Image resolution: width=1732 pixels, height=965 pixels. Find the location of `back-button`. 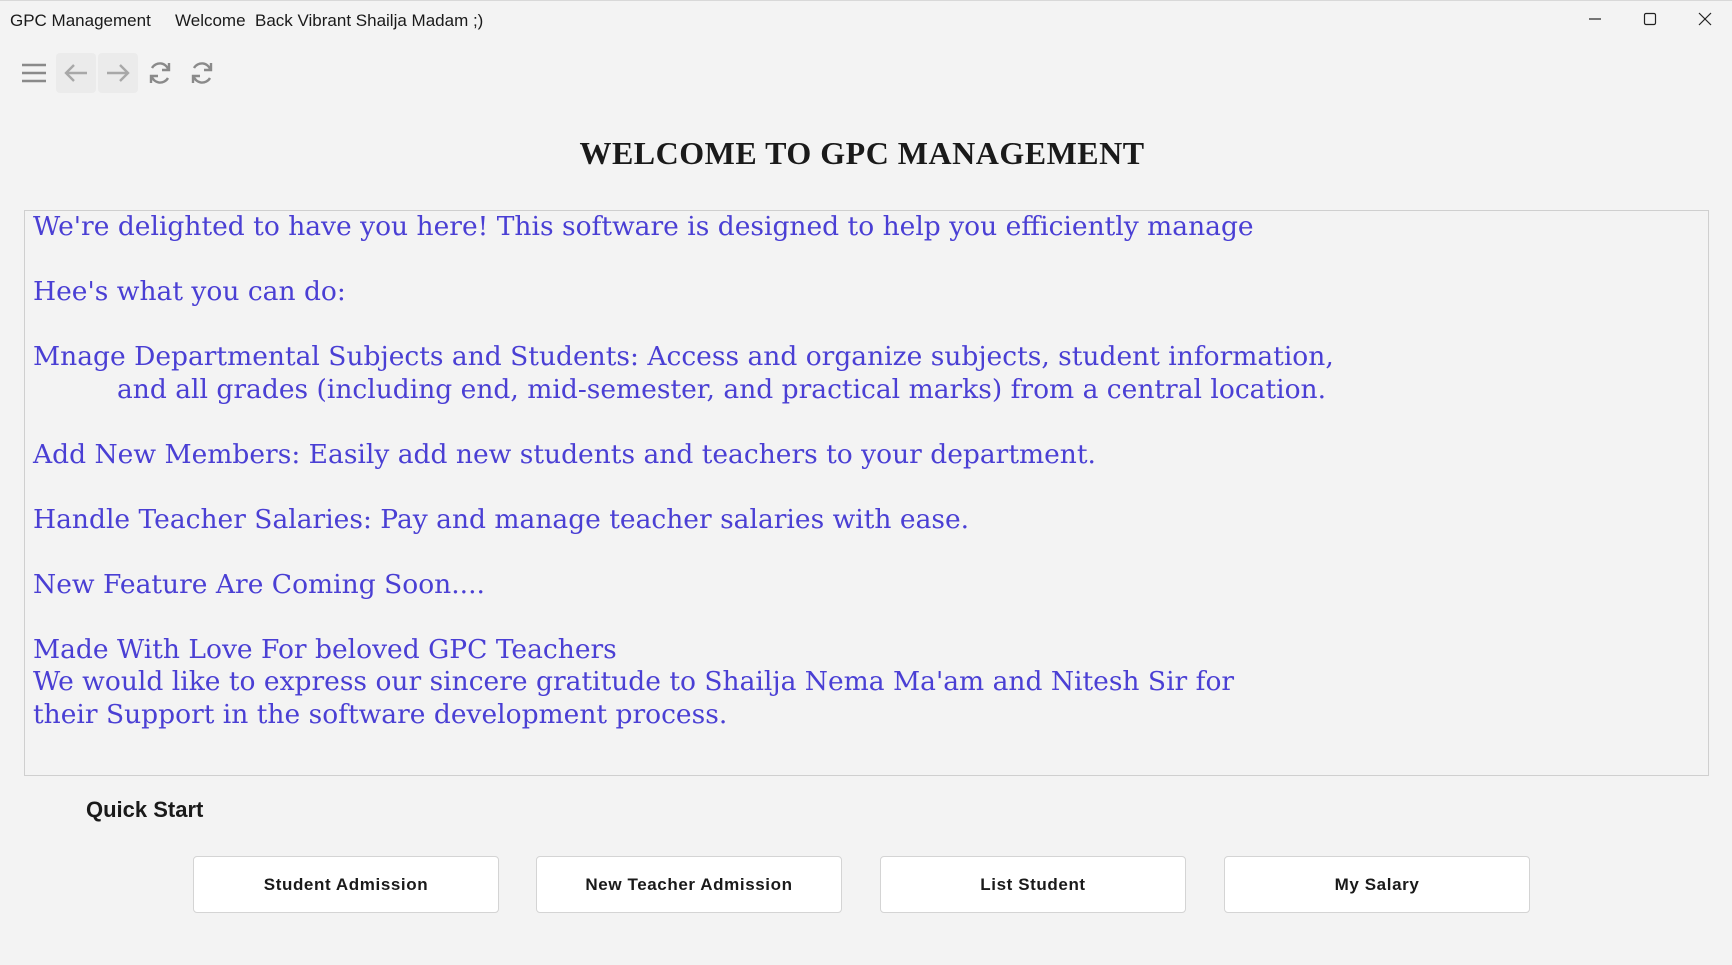

back-button is located at coordinates (76, 73).